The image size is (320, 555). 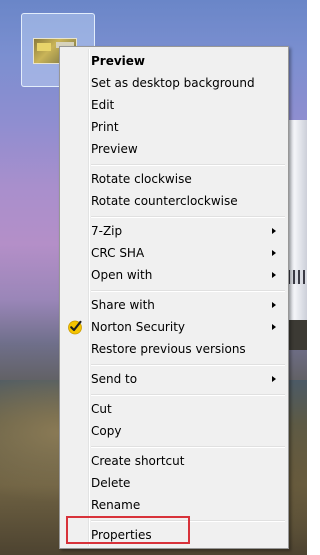 What do you see at coordinates (174, 231) in the screenshot?
I see `menu-item-7zip: 7-Zip` at bounding box center [174, 231].